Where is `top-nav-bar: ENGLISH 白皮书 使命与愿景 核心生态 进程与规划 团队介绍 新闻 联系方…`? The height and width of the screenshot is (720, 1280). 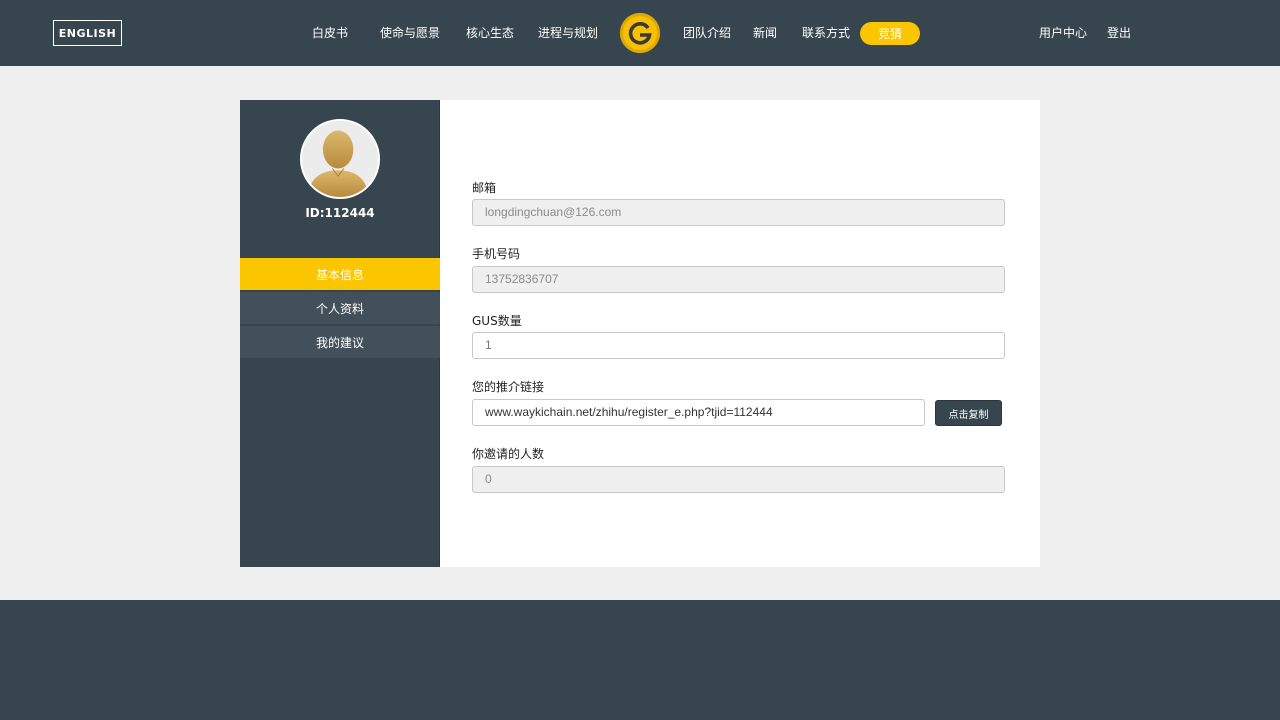 top-nav-bar: ENGLISH 白皮书 使命与愿景 核心生态 进程与规划 团队介绍 新闻 联系方… is located at coordinates (640, 33).